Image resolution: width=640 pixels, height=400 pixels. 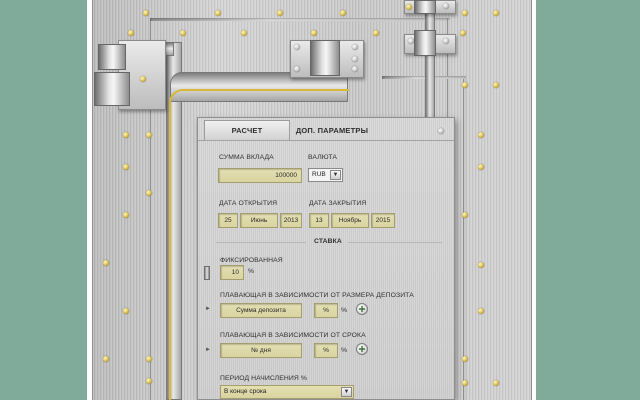 I want to click on fixed-rate-field: 10, so click(x=232, y=272).